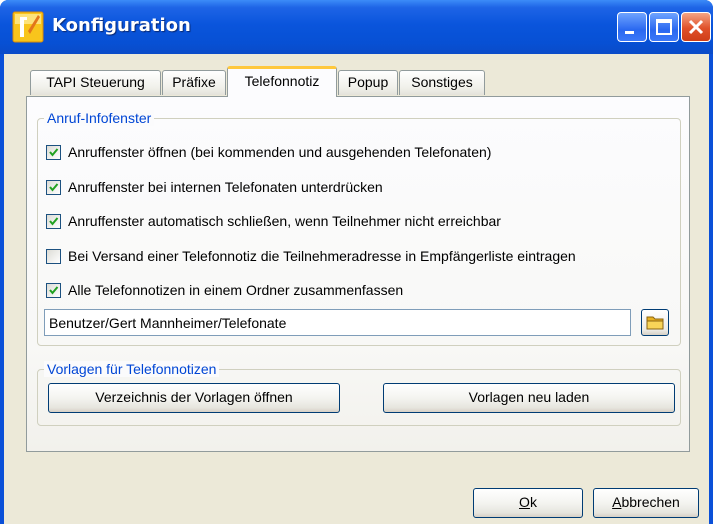 The height and width of the screenshot is (524, 713). I want to click on folder-icon, so click(655, 323).